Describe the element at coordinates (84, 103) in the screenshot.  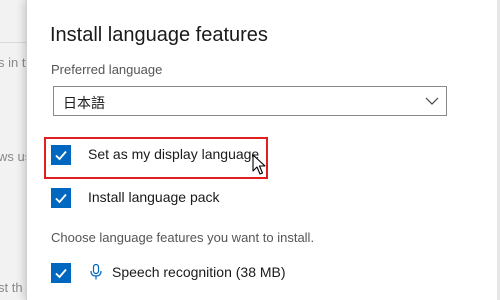
I see `preferred-language-value: 日本語` at that location.